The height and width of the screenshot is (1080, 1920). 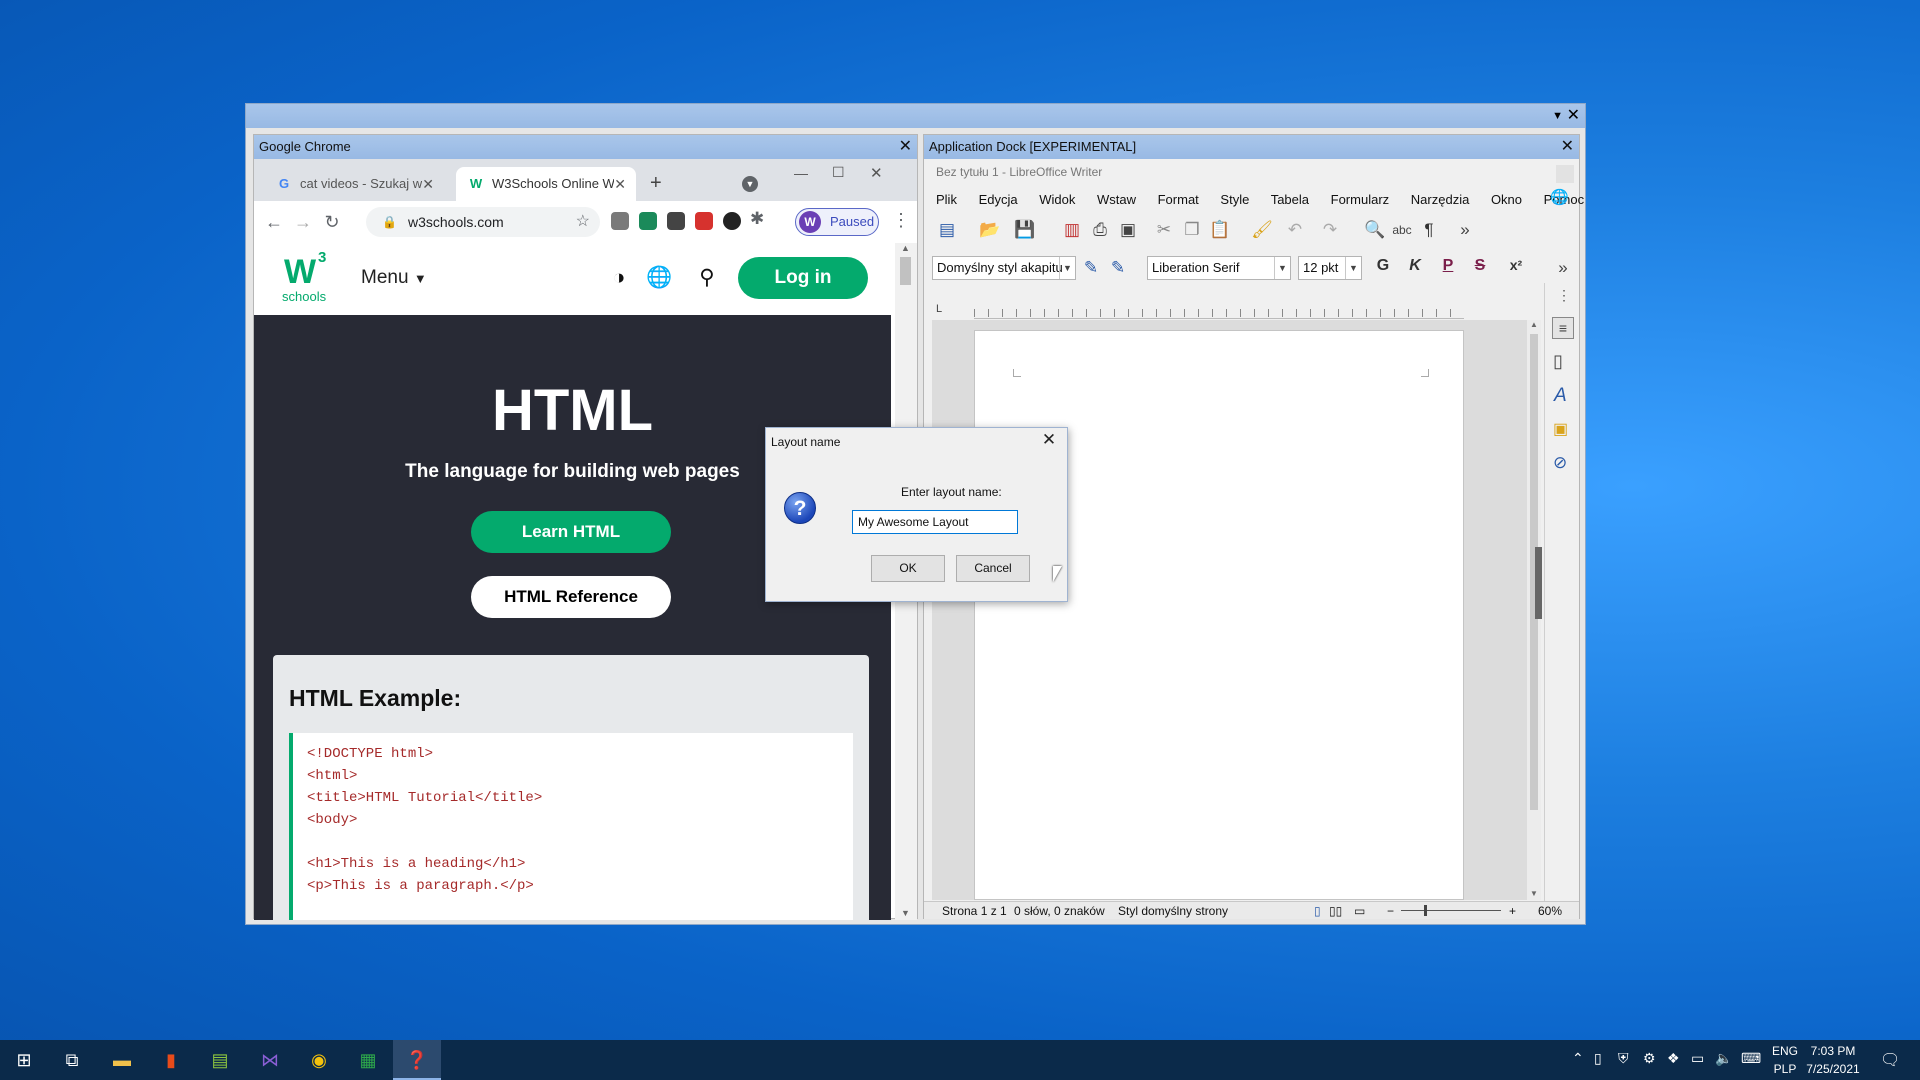 What do you see at coordinates (1383, 266) in the screenshot?
I see `bold-button: G` at bounding box center [1383, 266].